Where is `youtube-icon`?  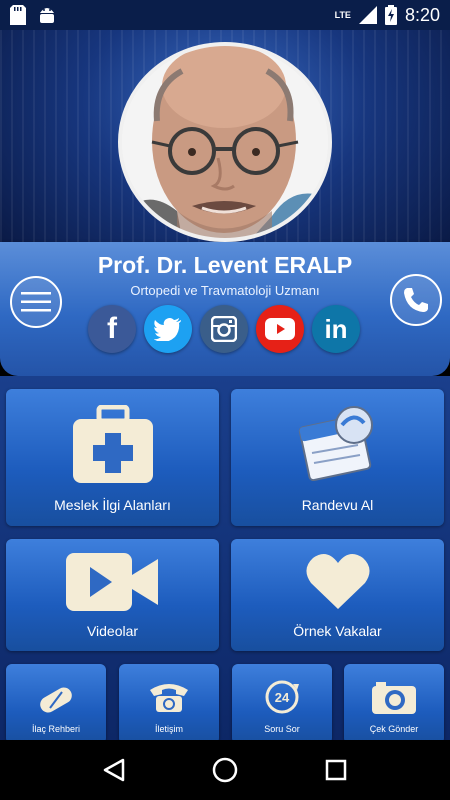 youtube-icon is located at coordinates (280, 329).